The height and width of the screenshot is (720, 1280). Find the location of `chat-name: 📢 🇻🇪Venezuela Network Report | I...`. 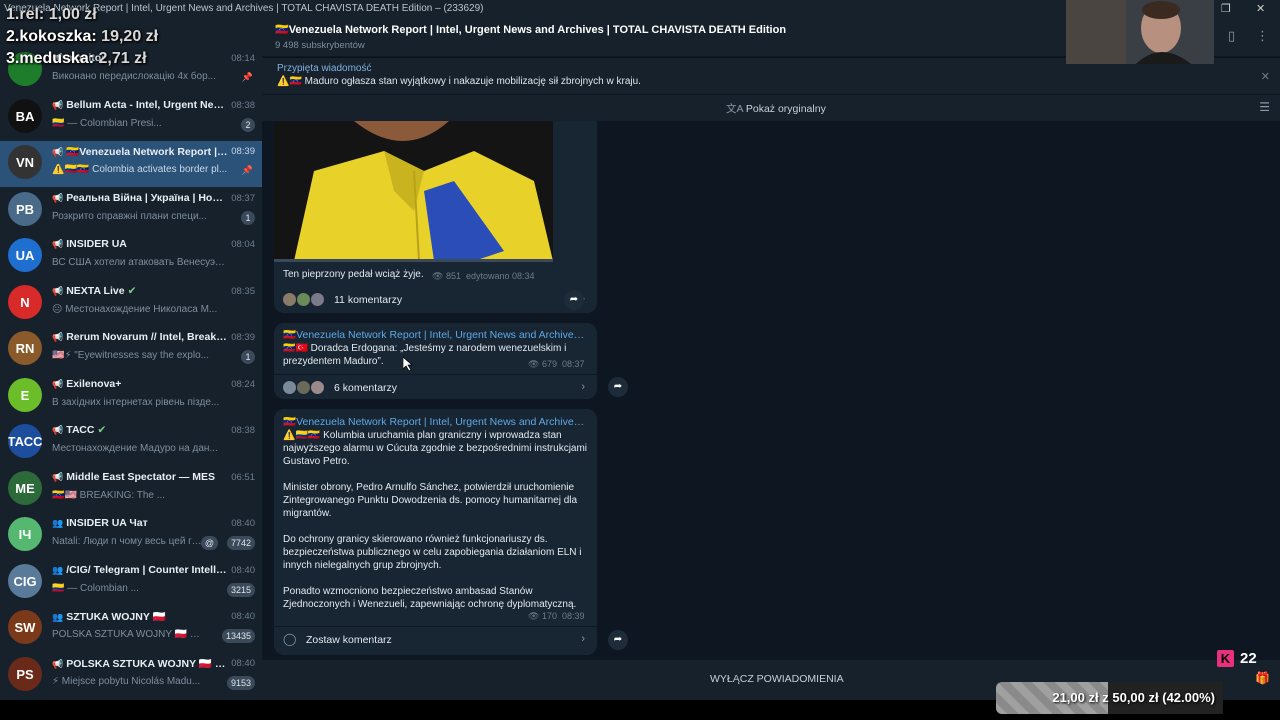

chat-name: 📢 🇻🇪Venezuela Network Report | I... is located at coordinates (140, 151).